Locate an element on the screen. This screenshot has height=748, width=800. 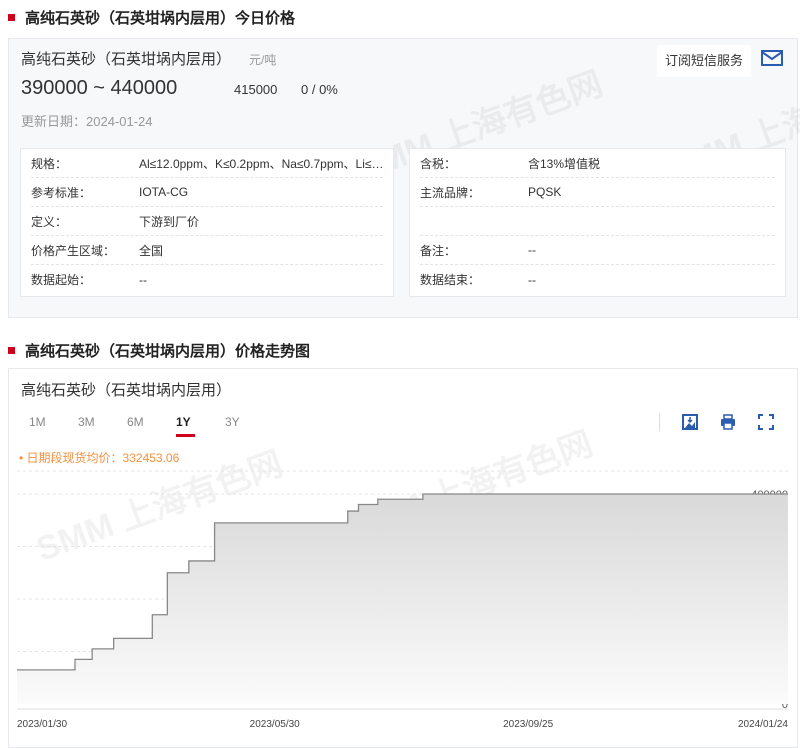
section-title-trend: 高纯石英砂（石英坩埚内层用）价格走势图 is located at coordinates (159, 350).